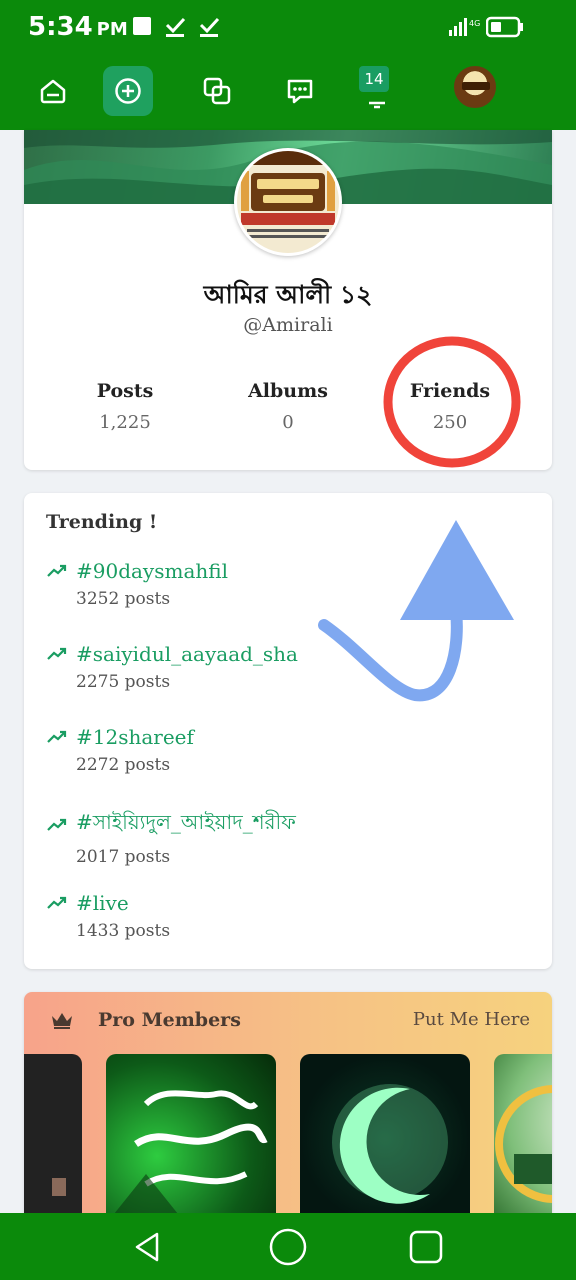  I want to click on profile-handle: @Amirali, so click(288, 325).